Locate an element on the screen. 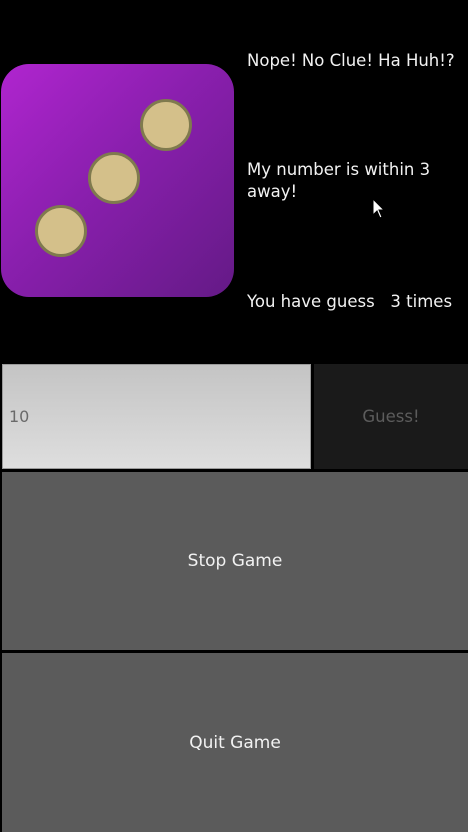 The height and width of the screenshot is (832, 468). stop-game-label: Stop Game is located at coordinates (235, 561).